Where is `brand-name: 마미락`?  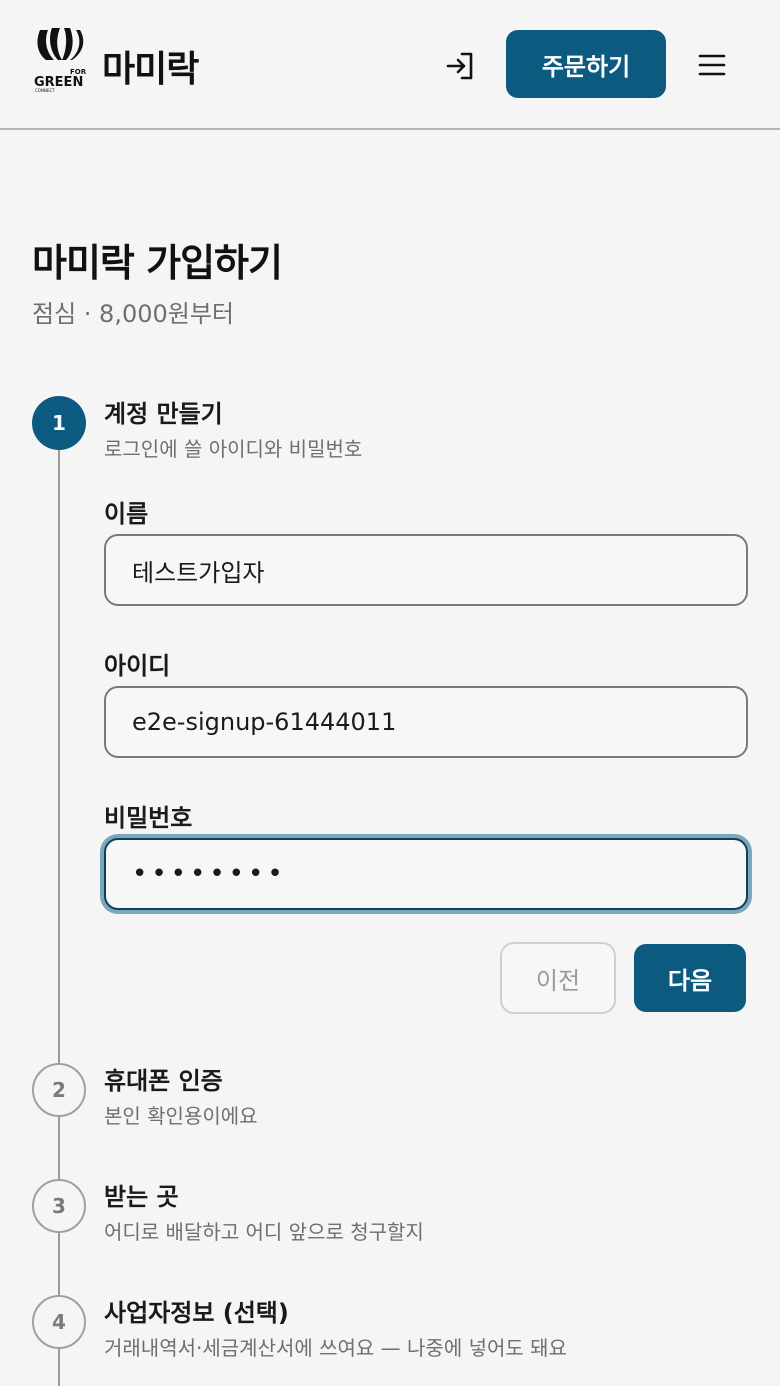
brand-name: 마미락 is located at coordinates (150, 66).